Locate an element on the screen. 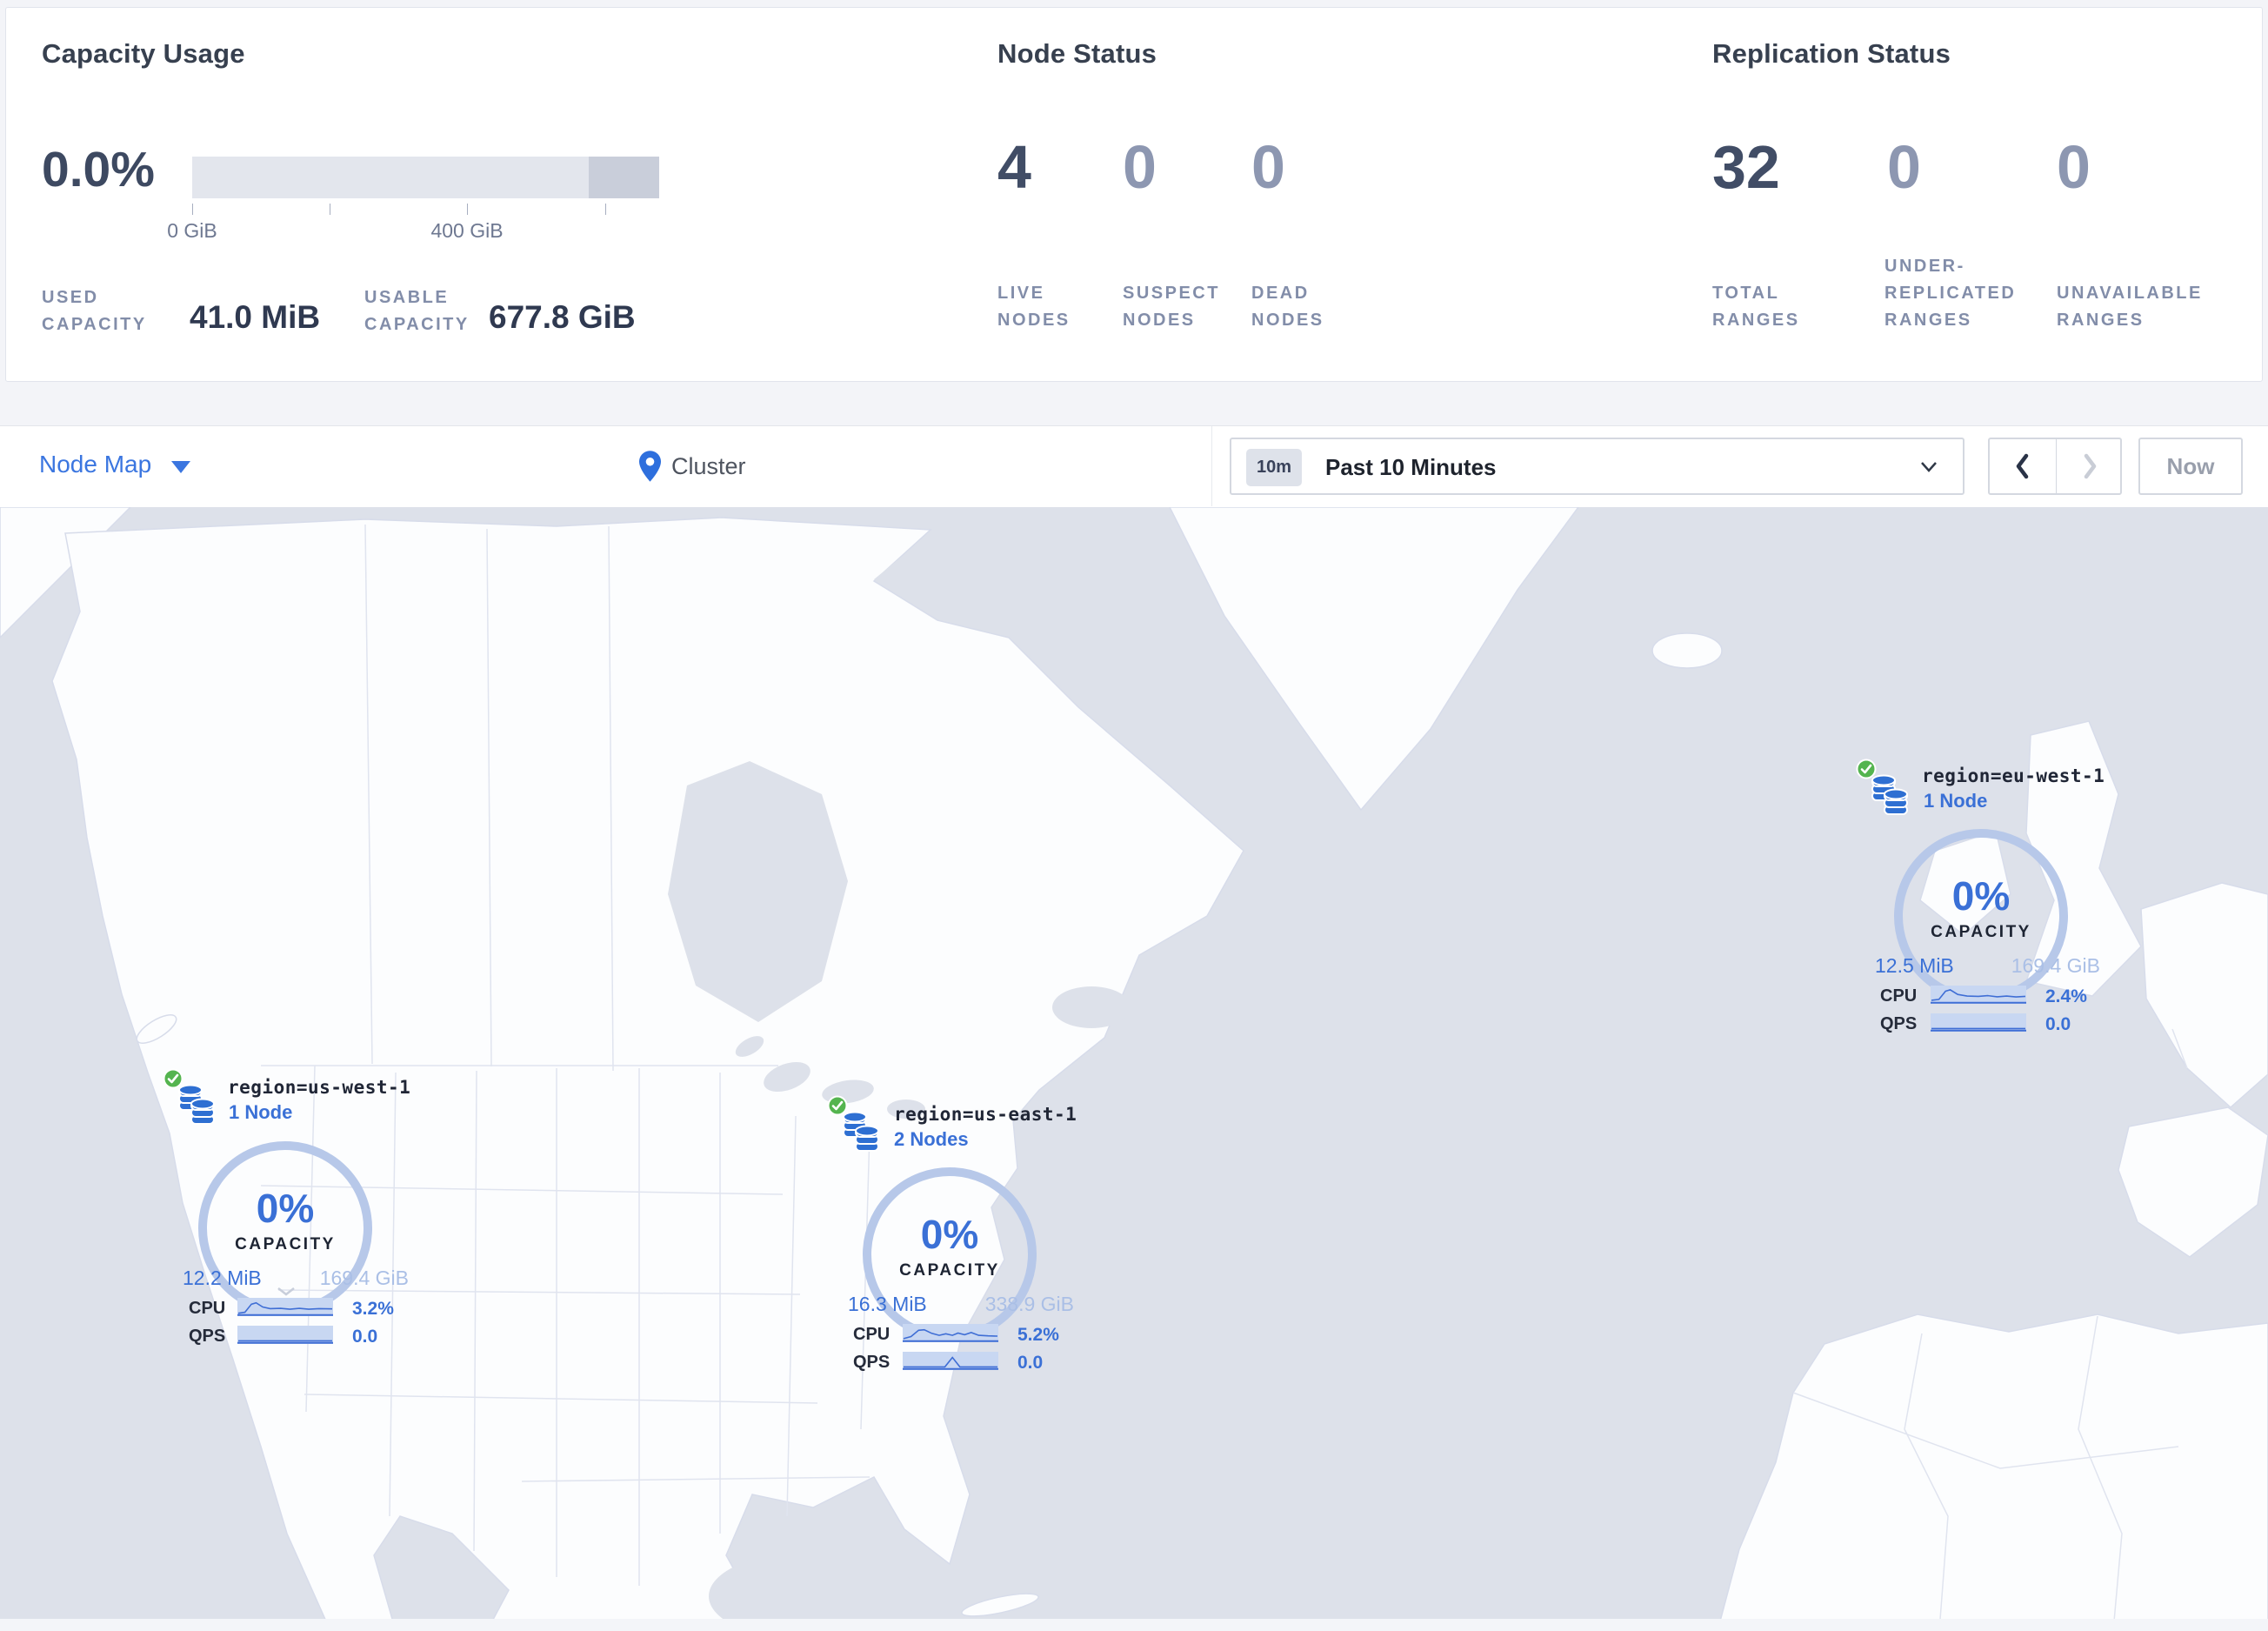  caret-down-icon is located at coordinates (180, 467).